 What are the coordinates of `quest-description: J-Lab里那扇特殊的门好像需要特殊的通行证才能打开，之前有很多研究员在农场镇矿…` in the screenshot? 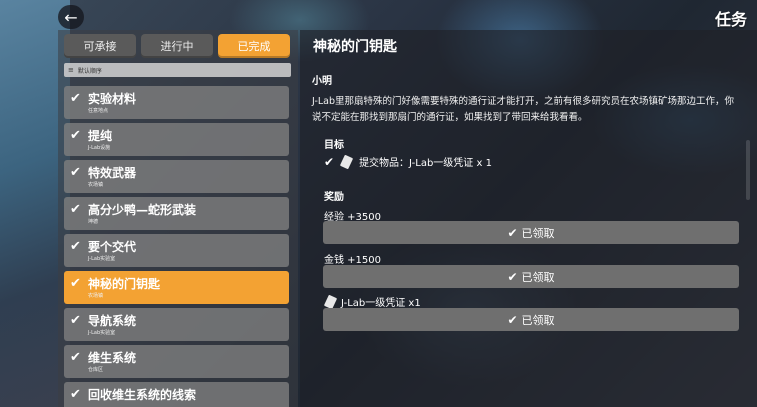 It's located at (523, 109).